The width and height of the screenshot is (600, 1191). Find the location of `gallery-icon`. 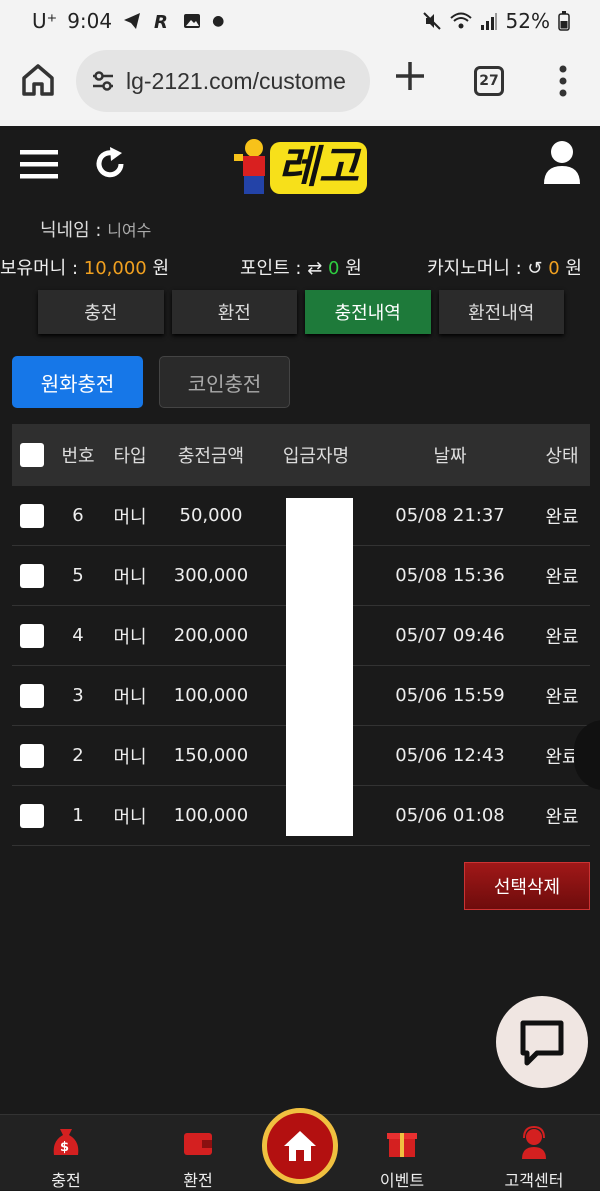

gallery-icon is located at coordinates (192, 21).